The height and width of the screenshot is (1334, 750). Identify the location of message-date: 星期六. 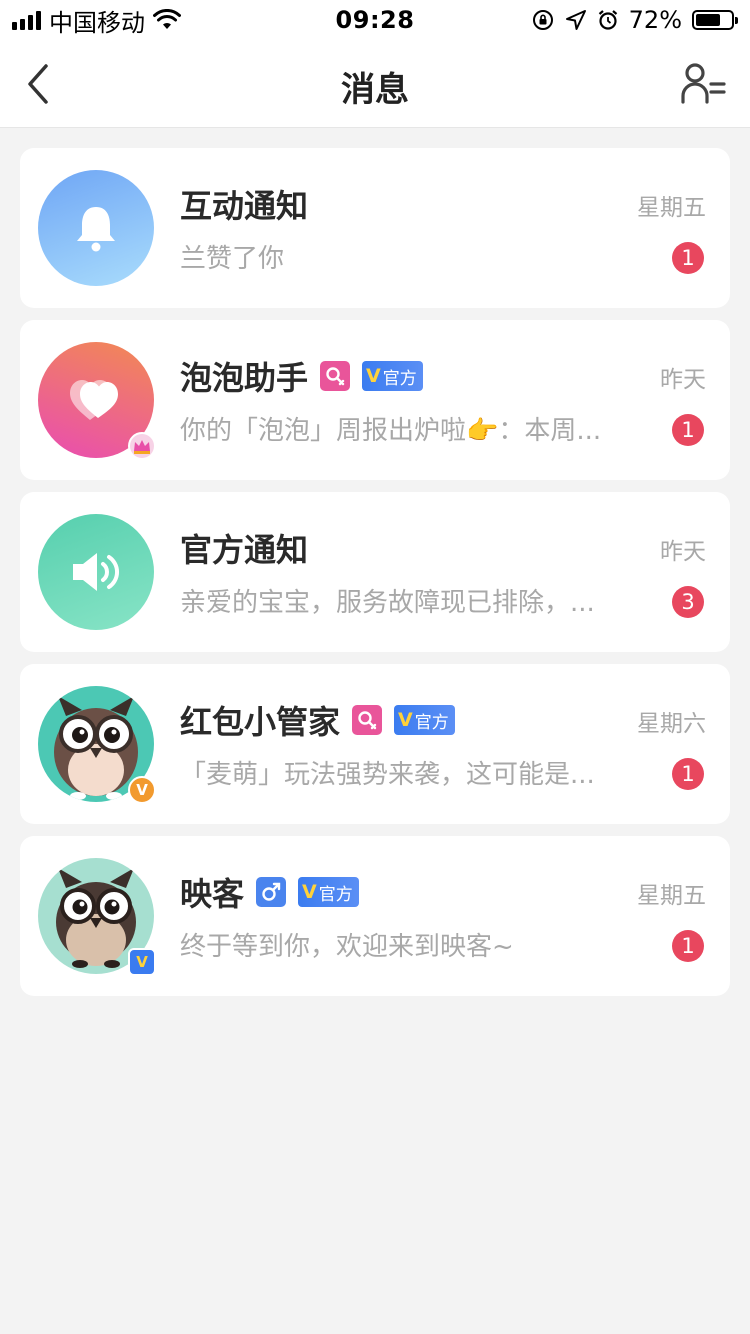
(671, 724).